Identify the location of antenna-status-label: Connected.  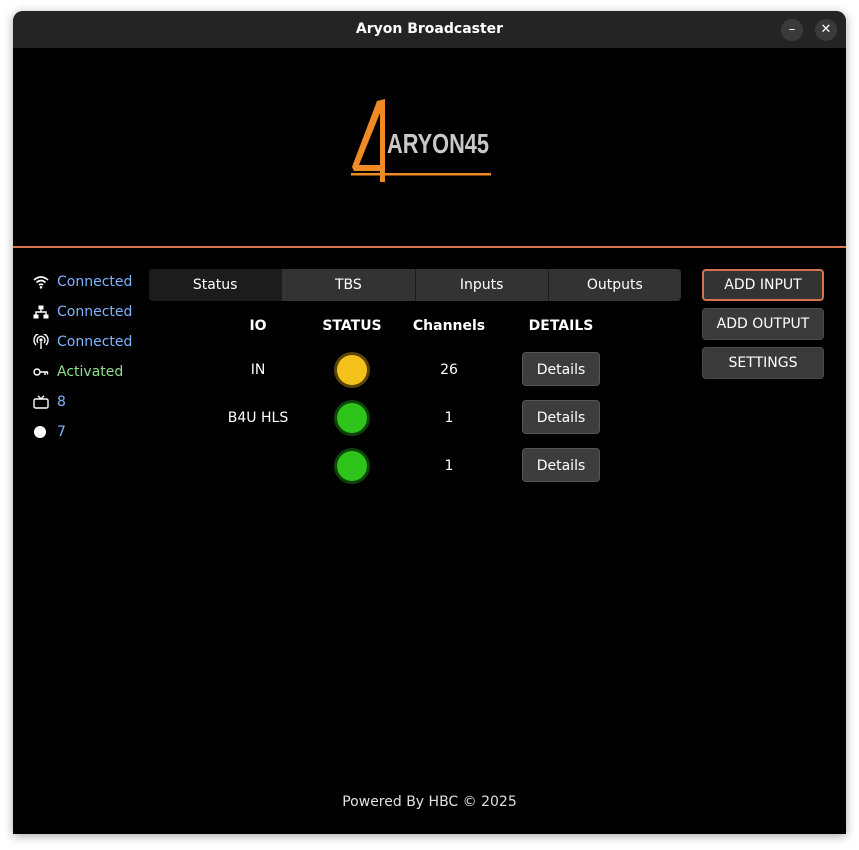
(95, 342).